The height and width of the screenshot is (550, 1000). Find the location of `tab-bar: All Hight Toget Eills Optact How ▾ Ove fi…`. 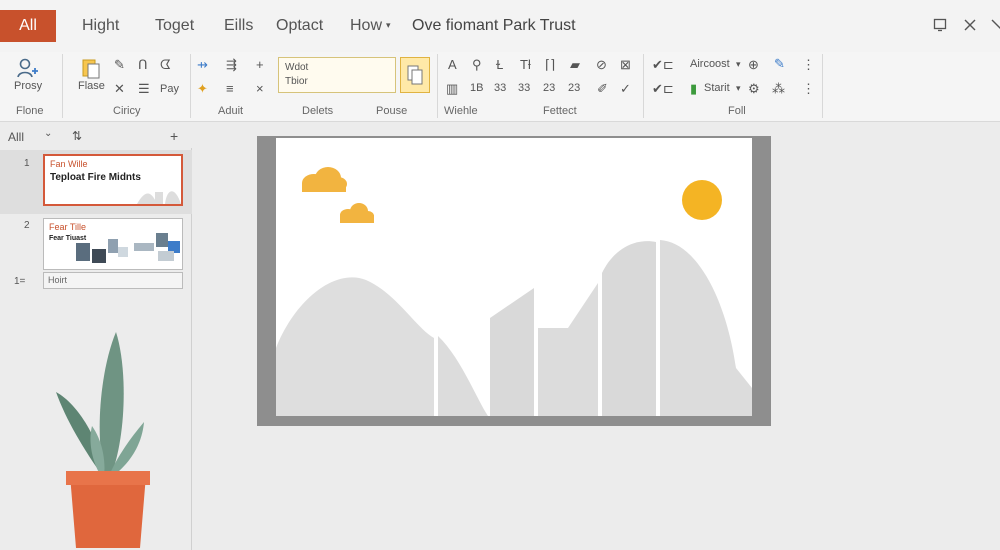

tab-bar: All Hight Toget Eills Optact How ▾ Ove fi… is located at coordinates (500, 26).